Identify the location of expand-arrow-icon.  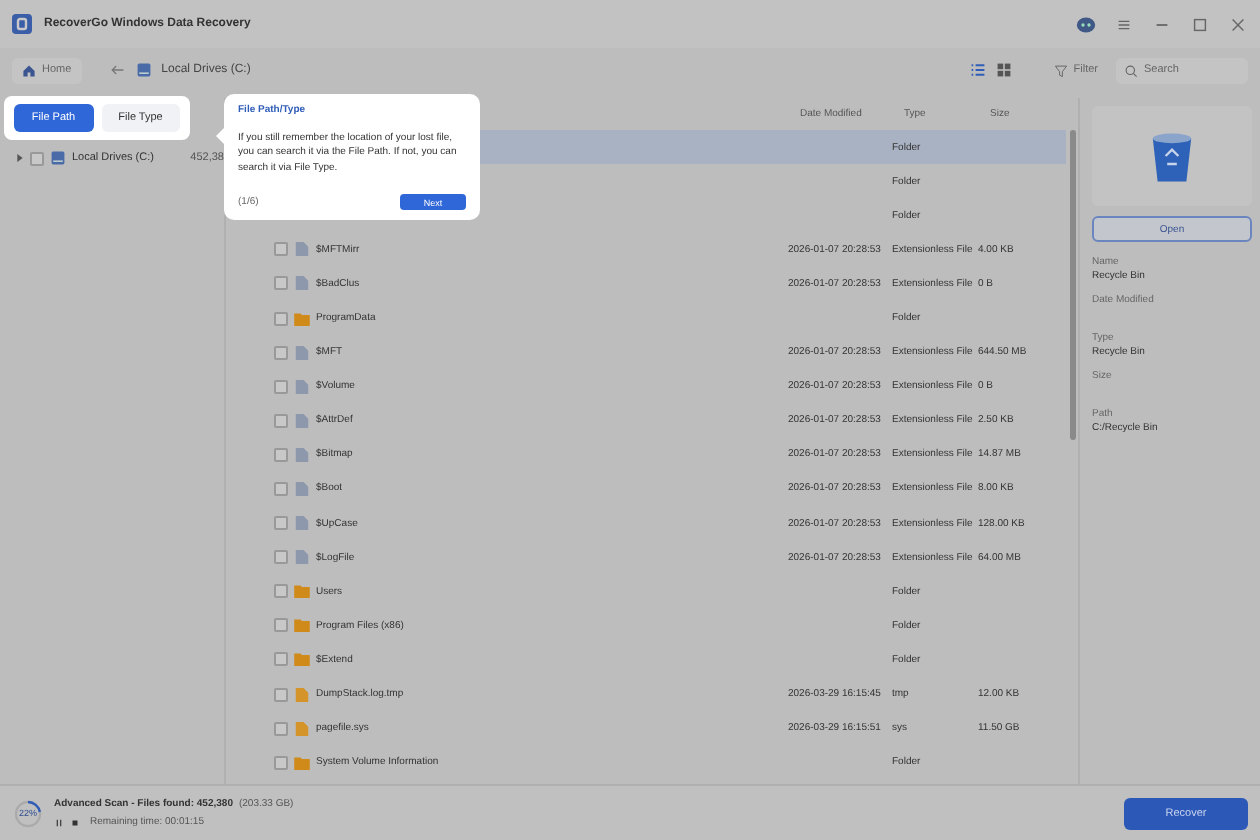
(20, 158).